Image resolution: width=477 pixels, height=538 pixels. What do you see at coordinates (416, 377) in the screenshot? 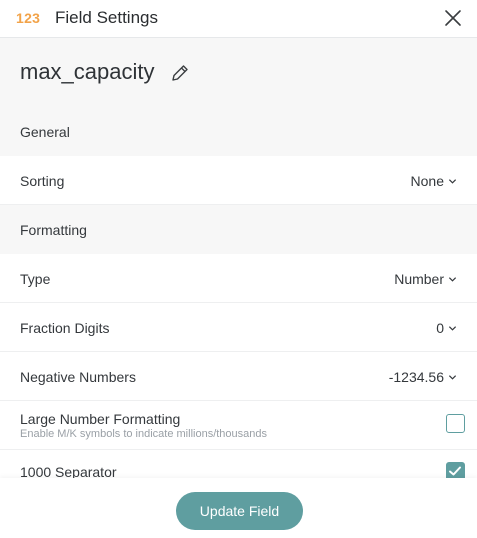
I see `negative-numbers-value: -1234.56` at bounding box center [416, 377].